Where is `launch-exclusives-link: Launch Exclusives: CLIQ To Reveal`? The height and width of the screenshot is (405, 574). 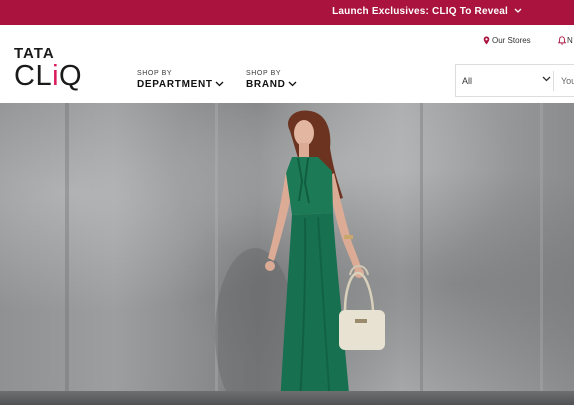
launch-exclusives-link: Launch Exclusives: CLIQ To Reveal is located at coordinates (427, 11).